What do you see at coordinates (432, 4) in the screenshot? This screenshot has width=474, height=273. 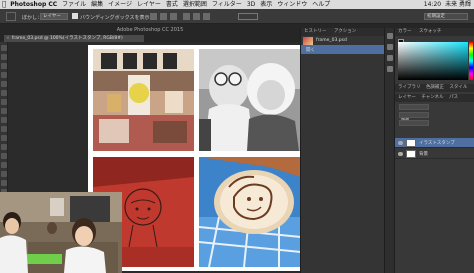 I see `clock: 14:20` at bounding box center [432, 4].